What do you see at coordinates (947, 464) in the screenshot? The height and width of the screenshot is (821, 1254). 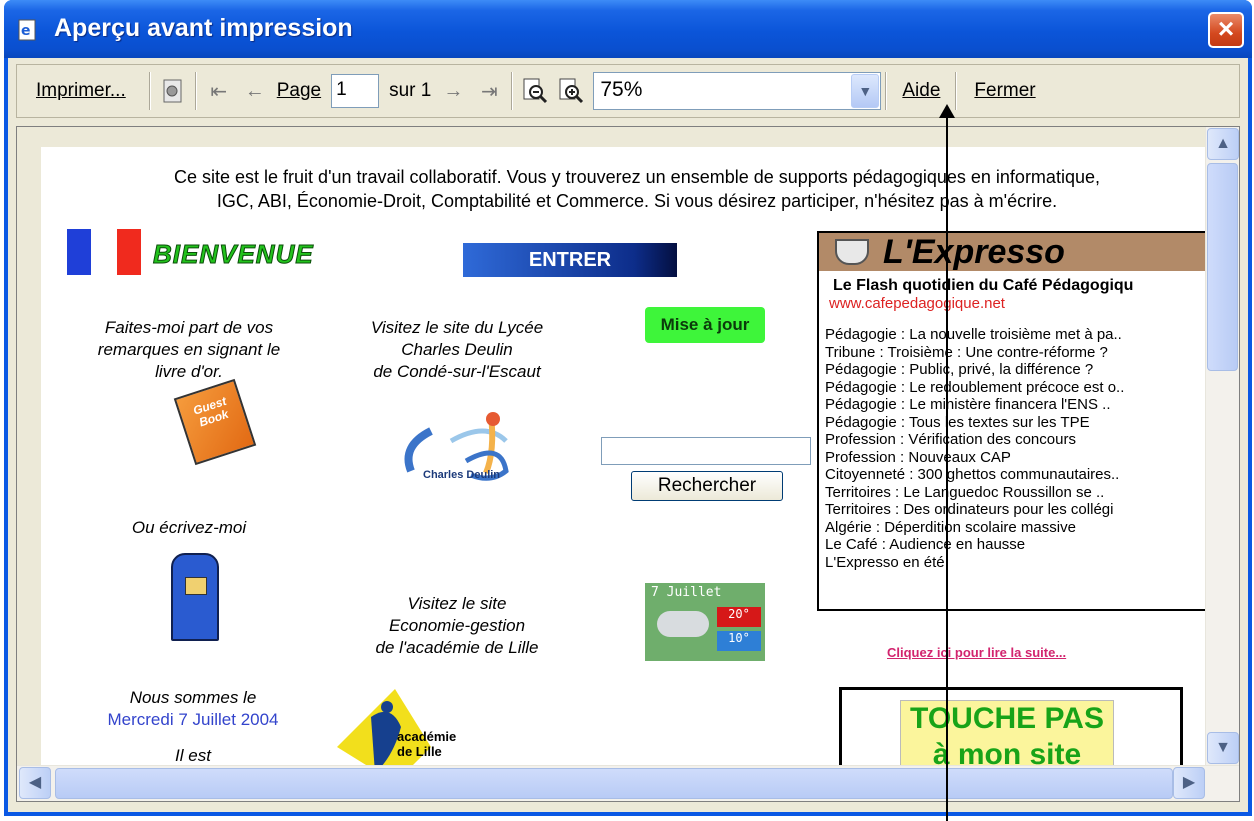 I see `annotation-arrow-line` at bounding box center [947, 464].